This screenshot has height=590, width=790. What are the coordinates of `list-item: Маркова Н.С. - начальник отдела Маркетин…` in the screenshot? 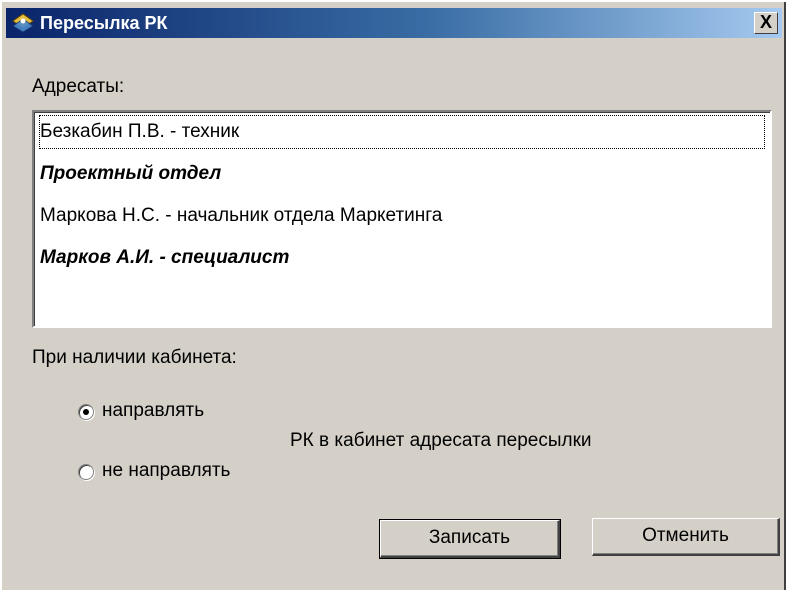 It's located at (402, 216).